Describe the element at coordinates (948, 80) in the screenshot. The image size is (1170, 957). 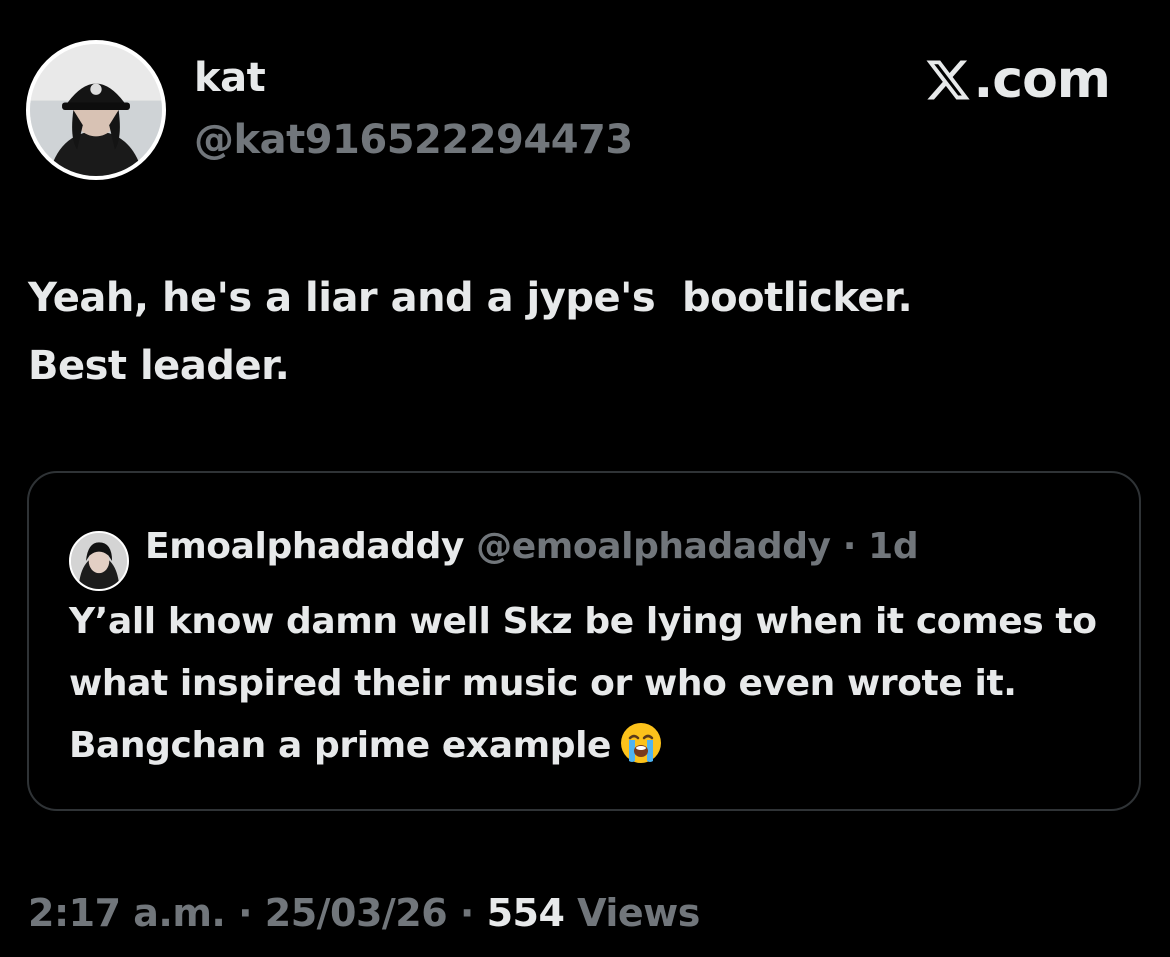
I see `x-logo-icon` at that location.